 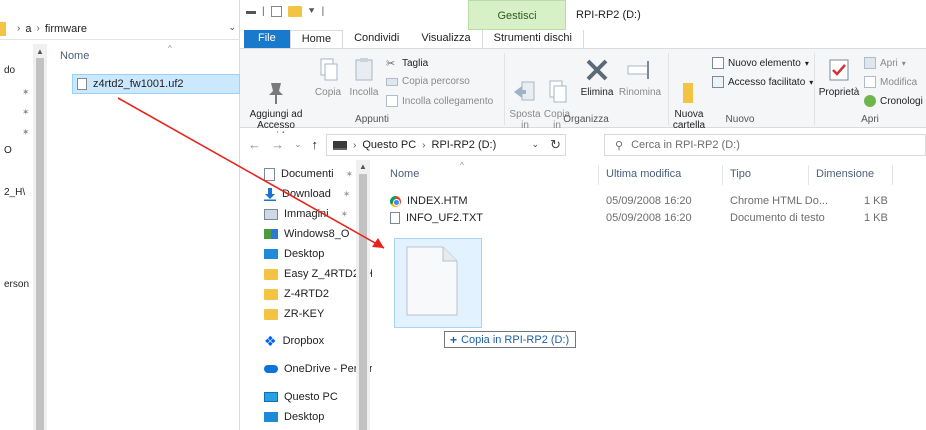 What do you see at coordinates (870, 82) in the screenshot?
I see `edit-icon` at bounding box center [870, 82].